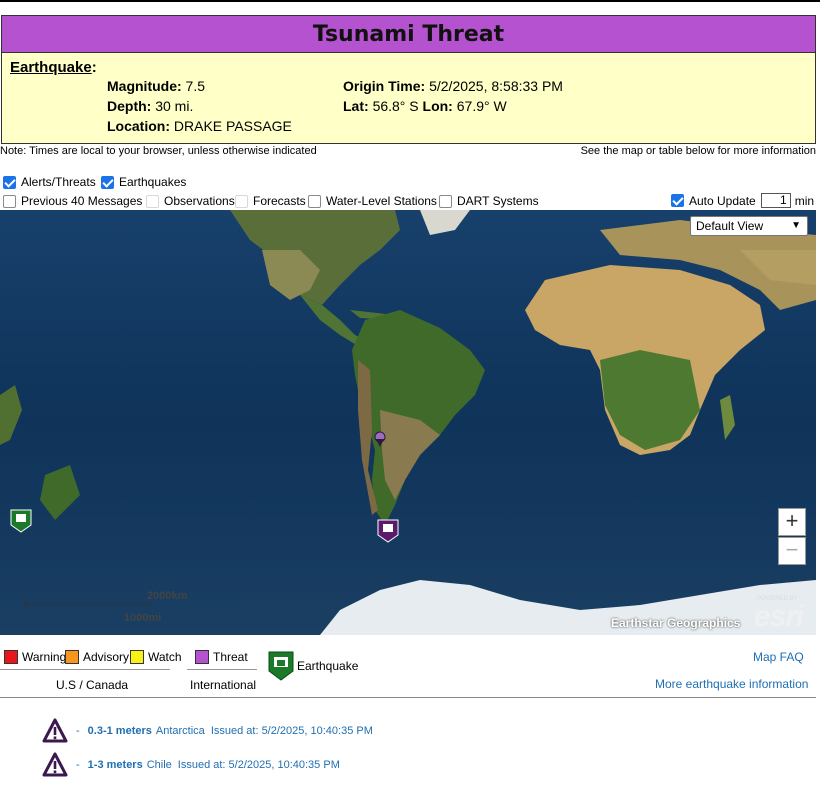 Image resolution: width=820 pixels, height=797 pixels. I want to click on scale-km: 2000km, so click(167, 596).